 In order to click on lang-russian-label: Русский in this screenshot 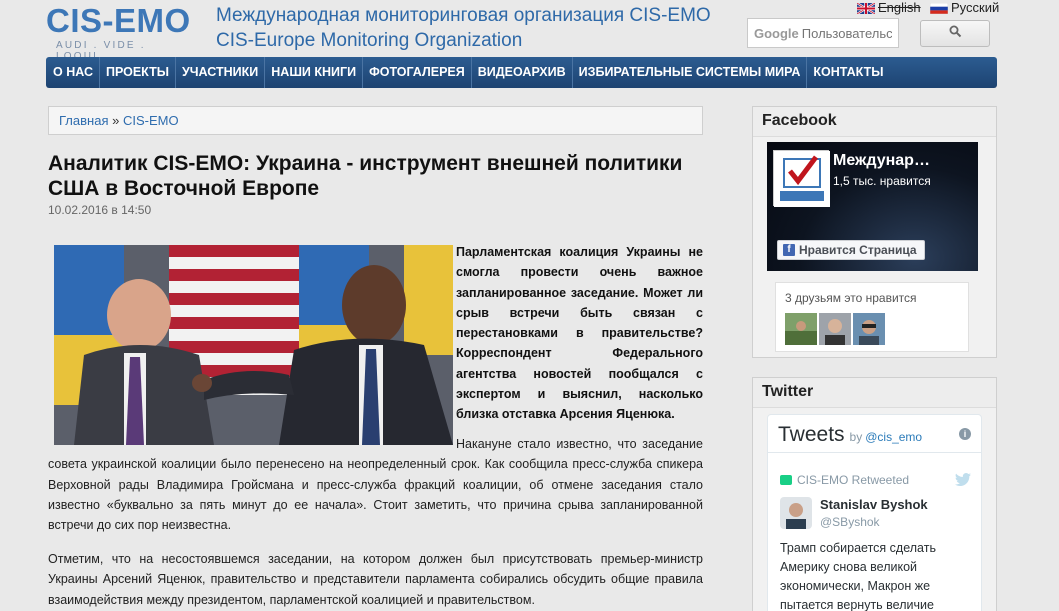, I will do `click(975, 7)`.